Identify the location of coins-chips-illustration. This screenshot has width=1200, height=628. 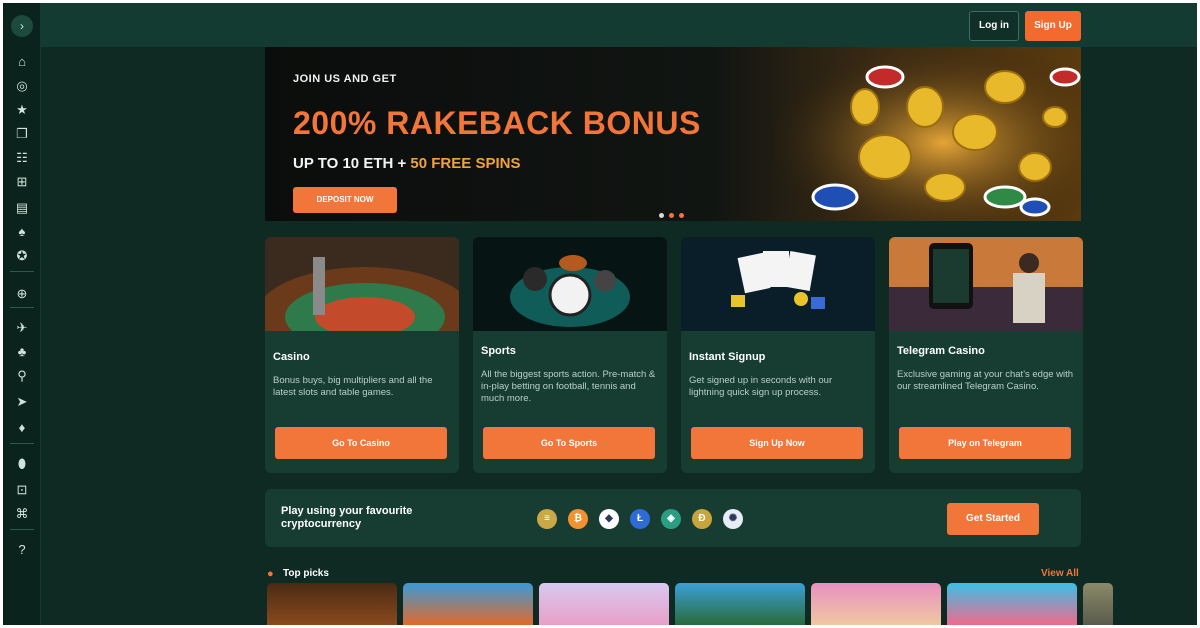
(928, 134).